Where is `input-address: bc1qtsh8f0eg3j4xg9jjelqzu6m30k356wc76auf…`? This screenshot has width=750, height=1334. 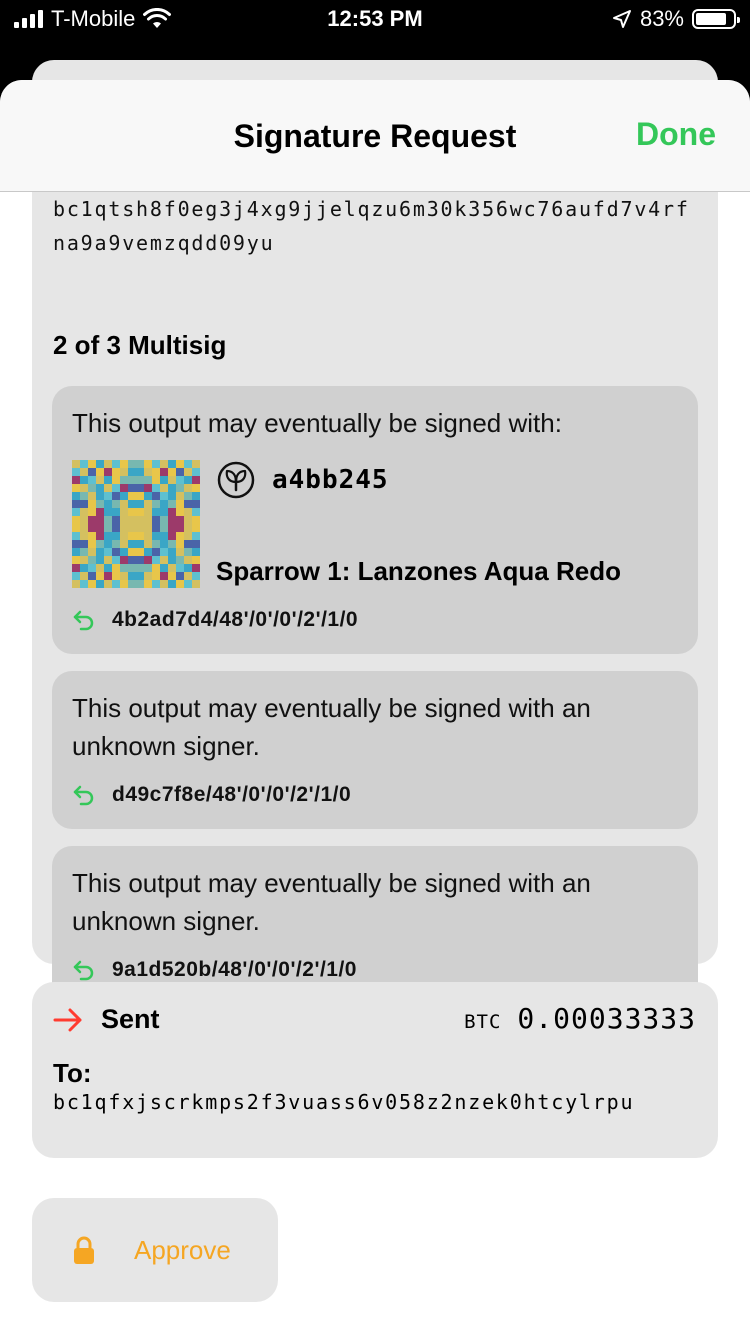
input-address: bc1qtsh8f0eg3j4xg9jjelqzu6m30k356wc76auf… is located at coordinates (371, 226).